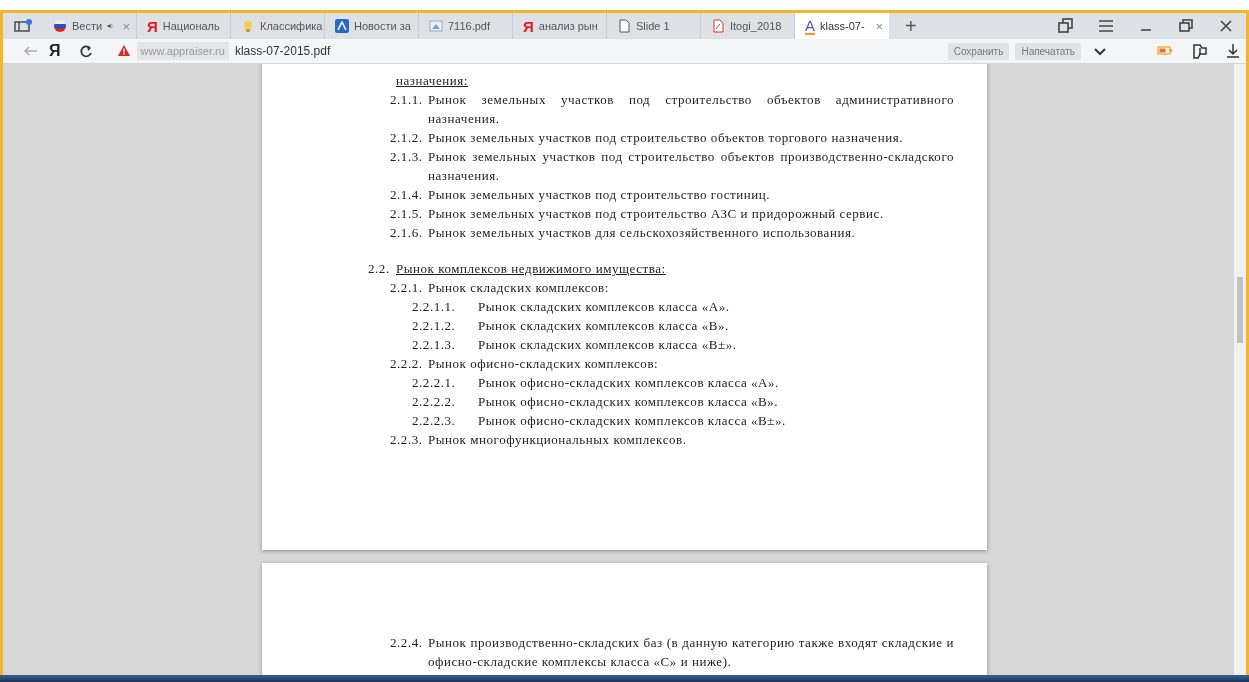  Describe the element at coordinates (604, 307) in the screenshot. I see `item-text: Рынок складских комплексов класса «А».` at that location.